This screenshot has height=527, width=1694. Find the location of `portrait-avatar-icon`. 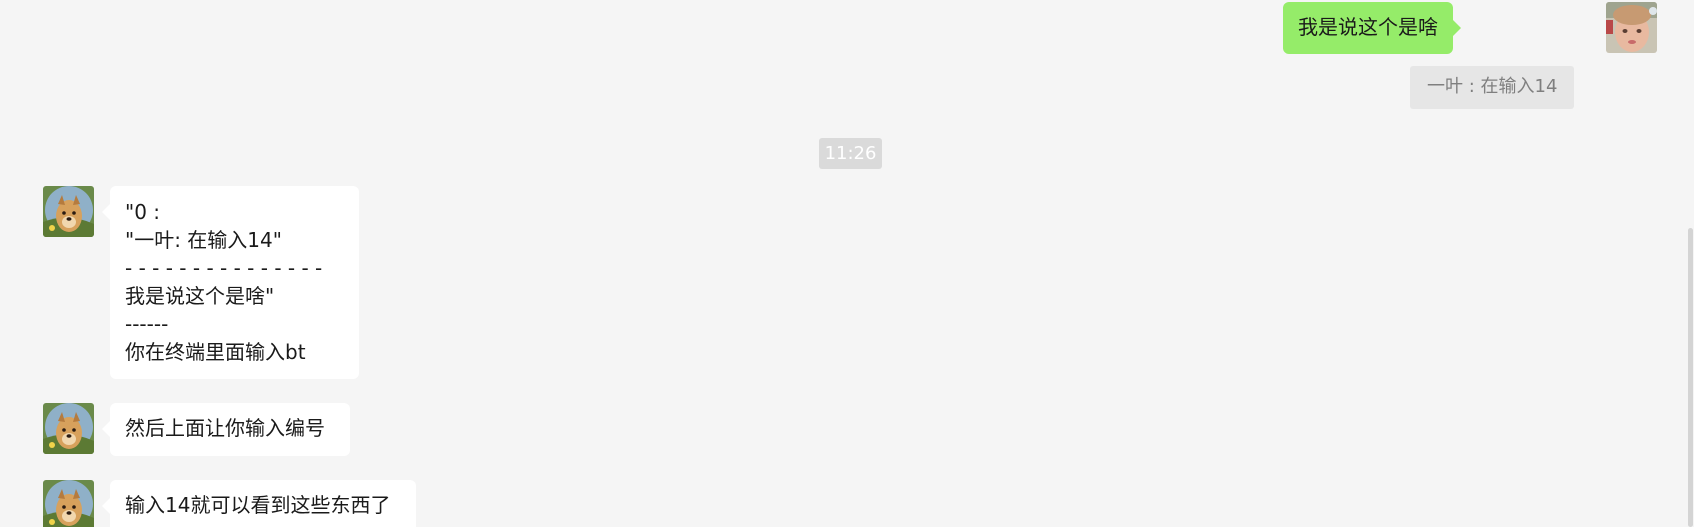

portrait-avatar-icon is located at coordinates (1631, 27).